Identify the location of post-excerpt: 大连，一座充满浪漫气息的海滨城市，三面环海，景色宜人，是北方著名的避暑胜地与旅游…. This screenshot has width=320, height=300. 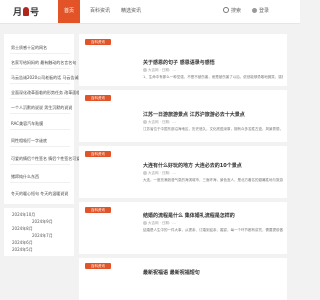
(213, 180).